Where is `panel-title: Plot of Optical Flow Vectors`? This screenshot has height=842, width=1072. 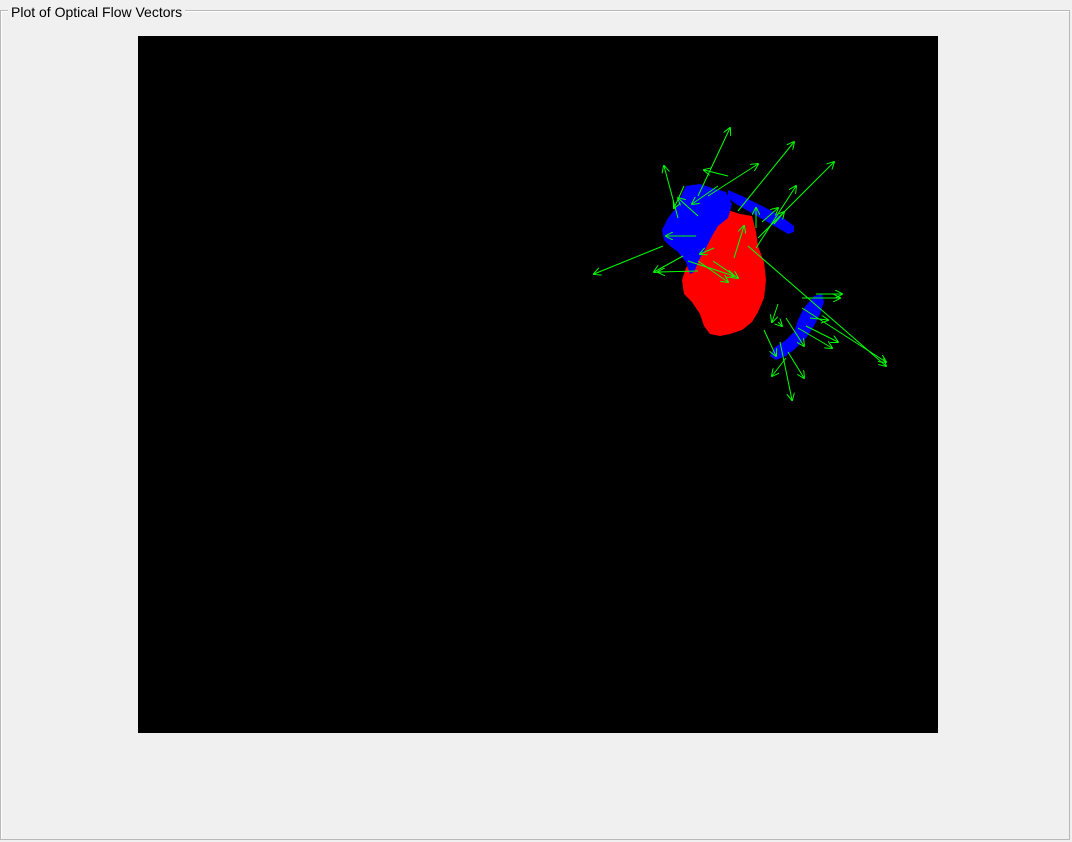 panel-title: Plot of Optical Flow Vectors is located at coordinates (97, 12).